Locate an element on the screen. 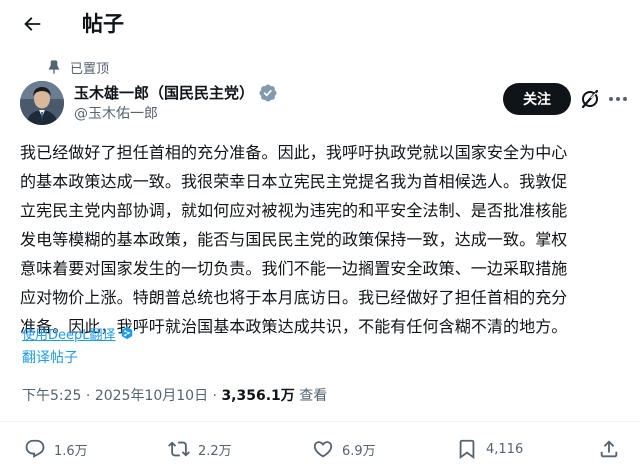 This screenshot has height=475, width=640. author-name: 玉木雄一郎（国民民主党） is located at coordinates (176, 93).